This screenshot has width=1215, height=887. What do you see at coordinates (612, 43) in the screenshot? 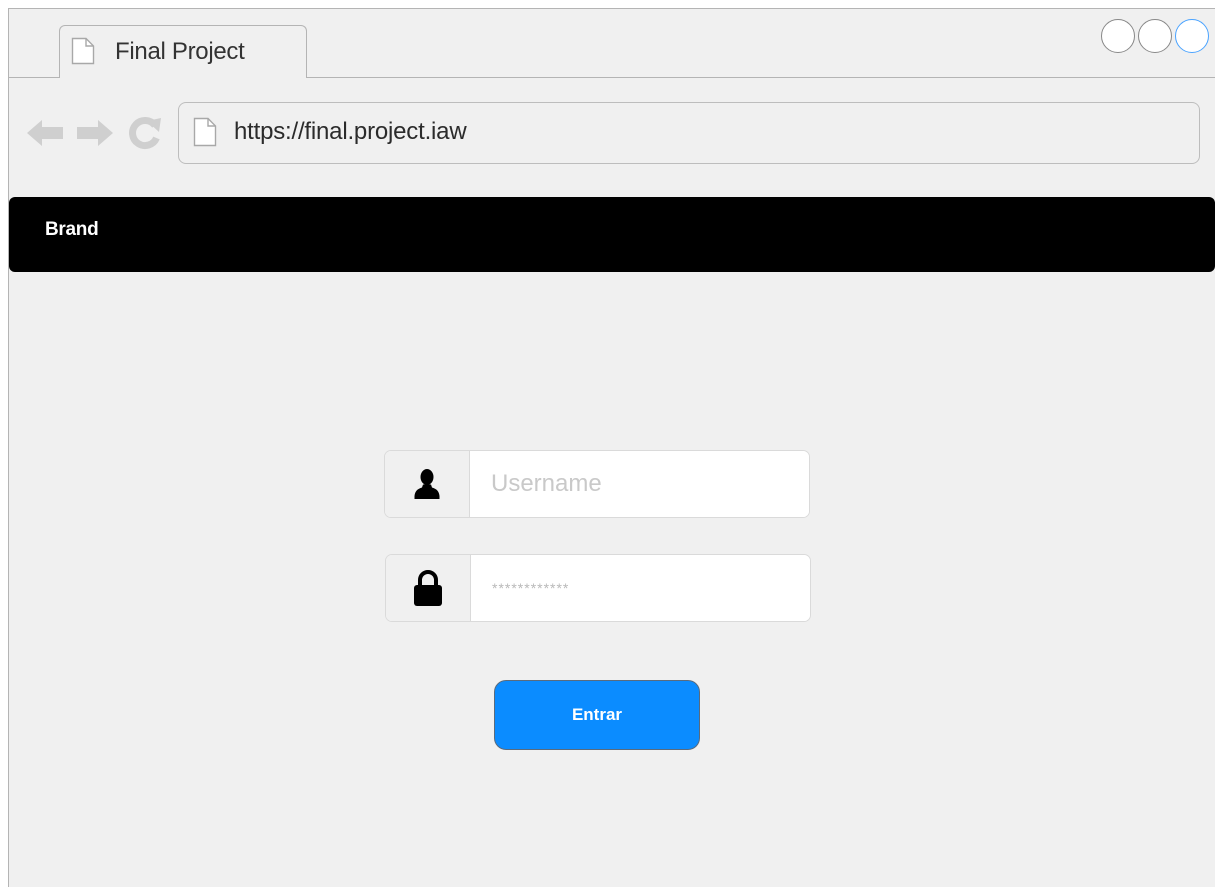
I see `tab-bar: Final Project` at bounding box center [612, 43].